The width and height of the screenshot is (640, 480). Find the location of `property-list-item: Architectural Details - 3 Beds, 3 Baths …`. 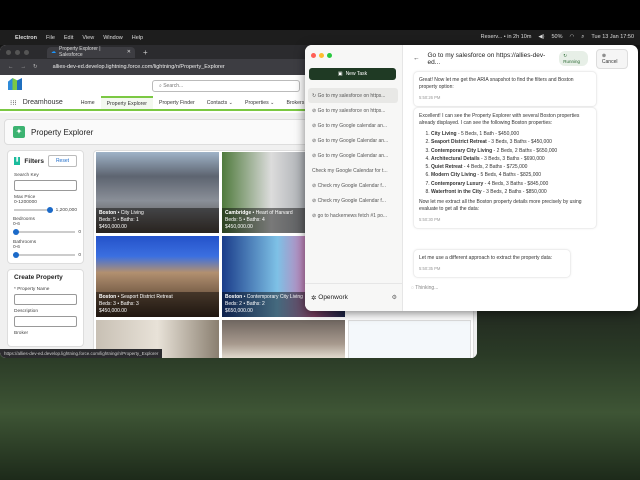

property-list-item: Architectural Details - 3 Beds, 3 Baths … is located at coordinates (511, 159).